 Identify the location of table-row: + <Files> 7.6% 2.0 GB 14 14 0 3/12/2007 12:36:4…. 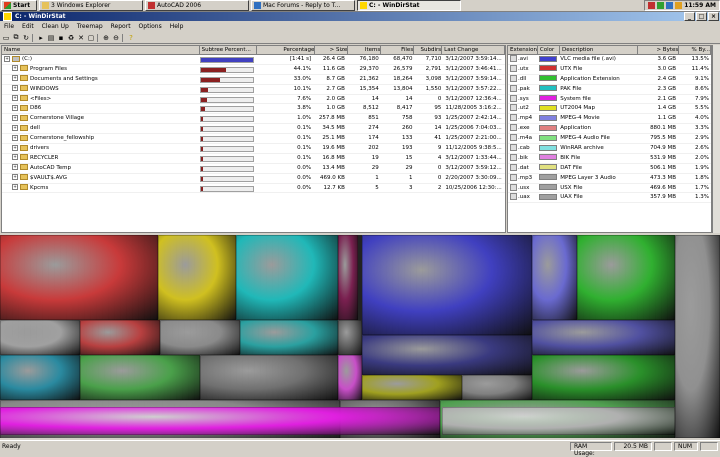
(253, 100).